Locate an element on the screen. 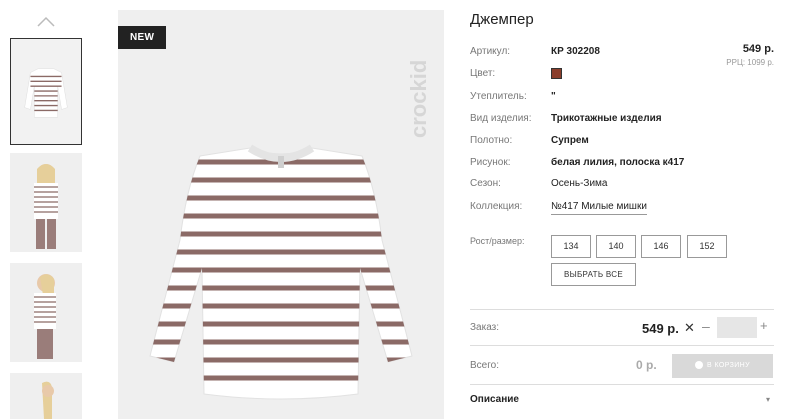 This screenshot has height=419, width=800. add-to-cart-label: В КОРЗИНУ is located at coordinates (728, 365).